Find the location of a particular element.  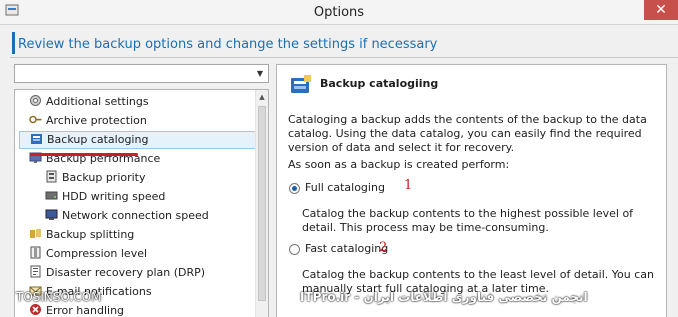

chevron-down-icon: ▼ is located at coordinates (260, 73).